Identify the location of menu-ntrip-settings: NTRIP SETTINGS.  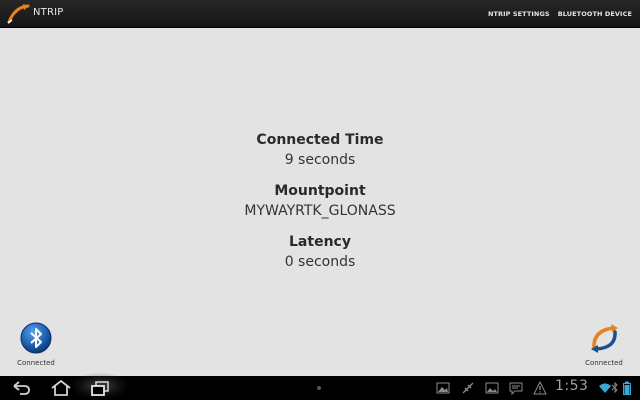
(519, 14).